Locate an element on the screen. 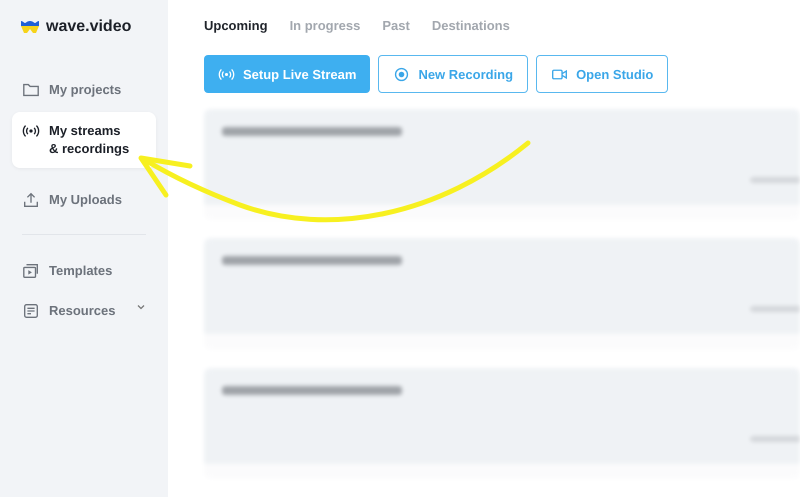 This screenshot has height=497, width=800. tab: Destinations is located at coordinates (471, 25).